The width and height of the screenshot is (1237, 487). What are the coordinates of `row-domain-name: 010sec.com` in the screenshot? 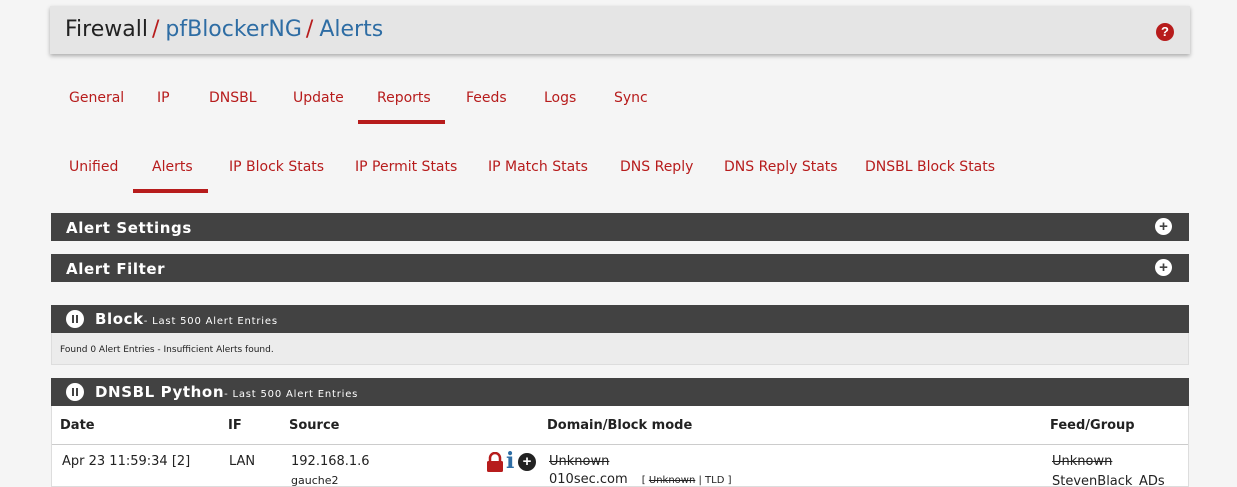 It's located at (588, 479).